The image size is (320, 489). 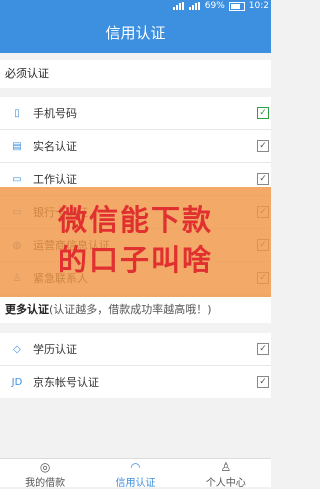 What do you see at coordinates (17, 349) in the screenshot?
I see `graduation-cap-icon: ◇` at bounding box center [17, 349].